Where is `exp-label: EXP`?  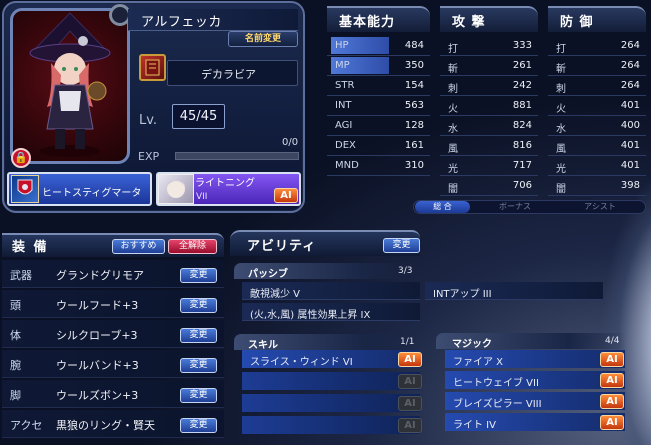
exp-label: EXP is located at coordinates (149, 156).